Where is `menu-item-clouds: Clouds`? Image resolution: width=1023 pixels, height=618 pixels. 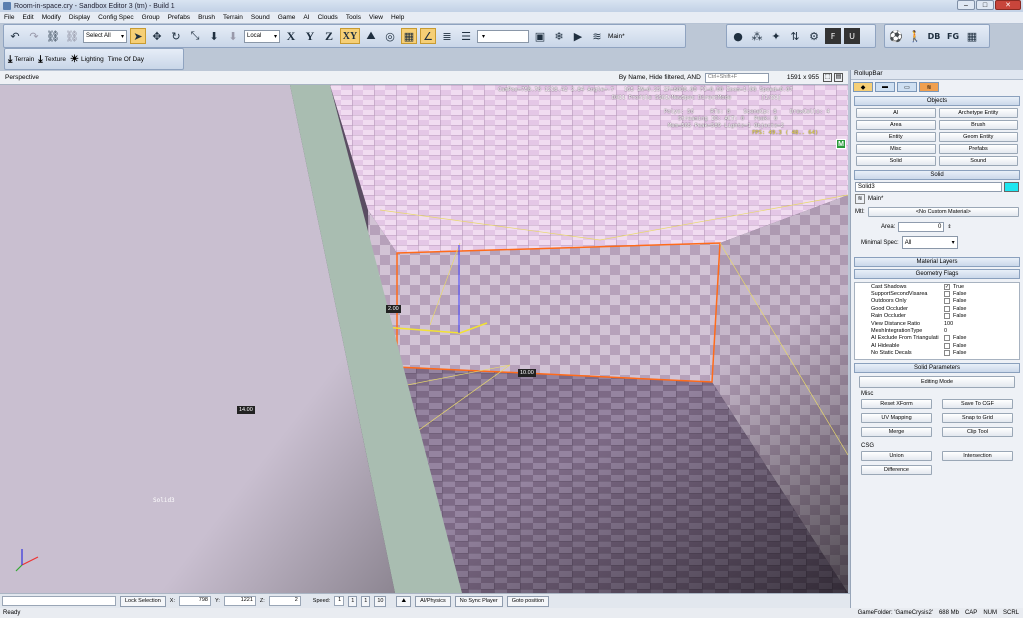
menu-item-clouds: Clouds is located at coordinates (328, 17).